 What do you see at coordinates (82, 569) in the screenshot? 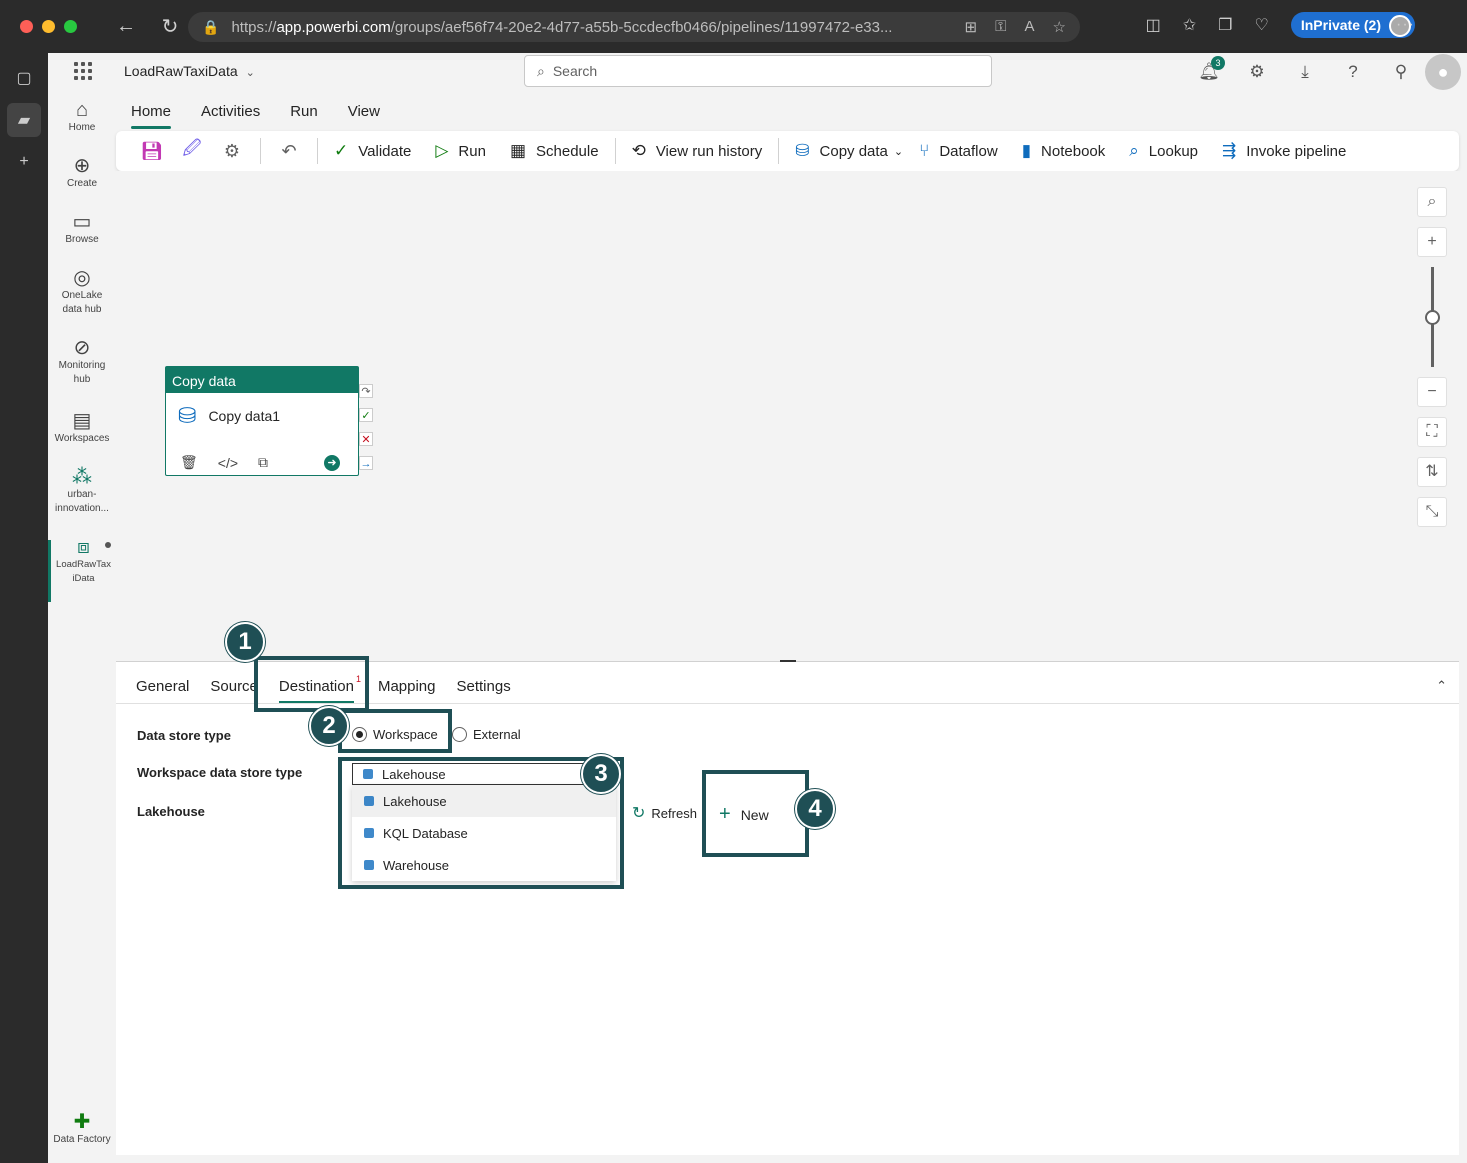
I see `nav-current-pipeline: ⧈ LoadRawTaxiData` at bounding box center [82, 569].